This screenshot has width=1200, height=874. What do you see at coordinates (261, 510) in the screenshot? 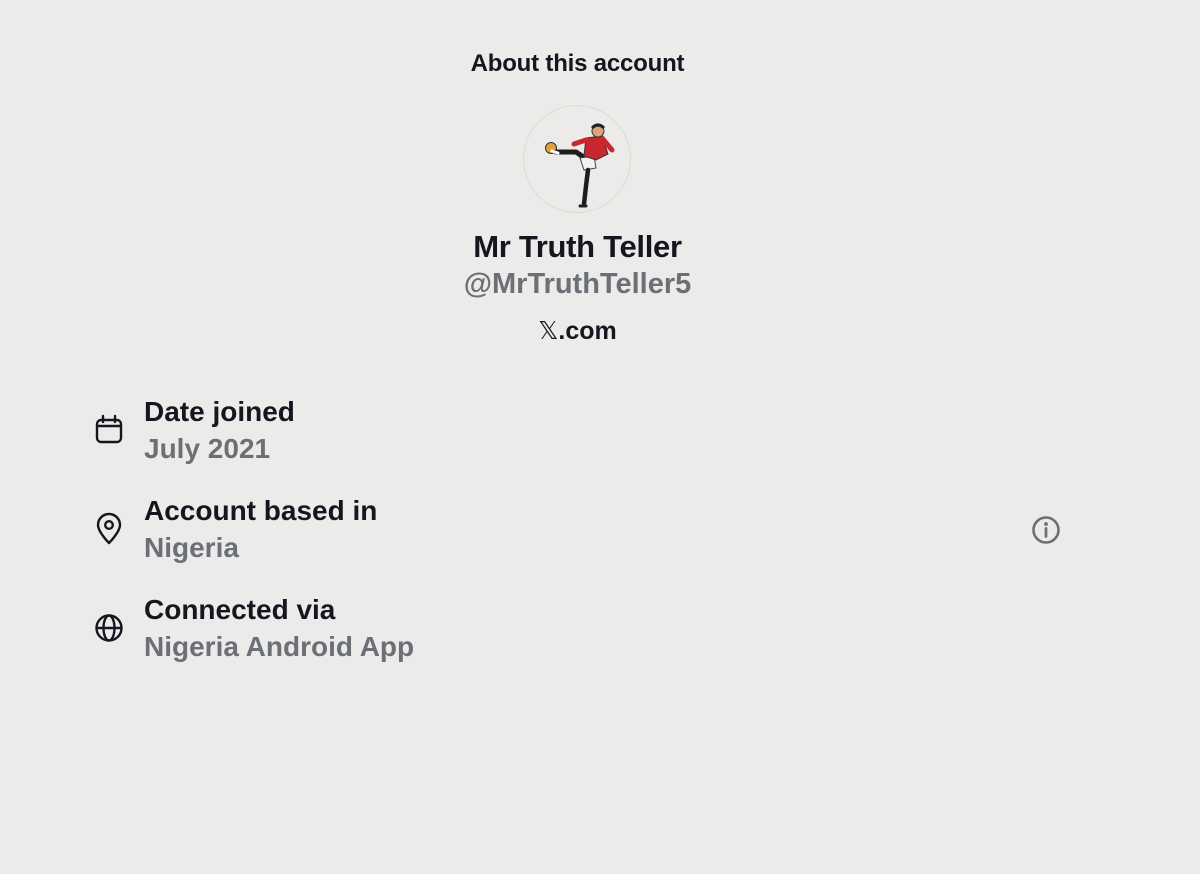
I see `account-based-in-label: Account based in` at bounding box center [261, 510].